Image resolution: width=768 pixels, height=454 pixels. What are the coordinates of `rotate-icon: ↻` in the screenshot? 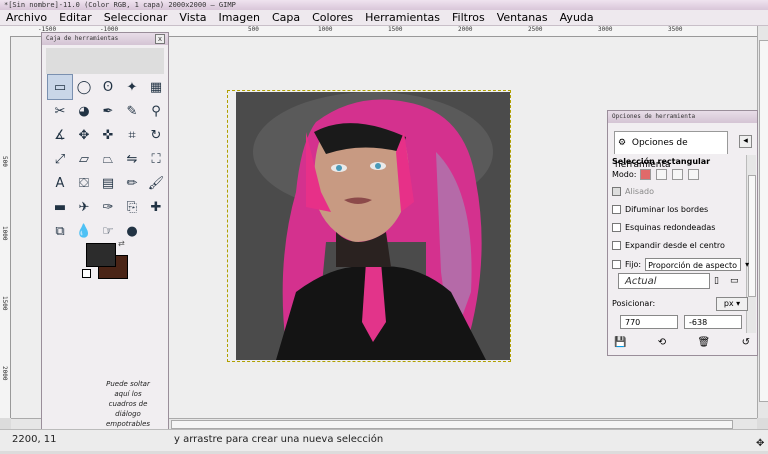 It's located at (156, 135).